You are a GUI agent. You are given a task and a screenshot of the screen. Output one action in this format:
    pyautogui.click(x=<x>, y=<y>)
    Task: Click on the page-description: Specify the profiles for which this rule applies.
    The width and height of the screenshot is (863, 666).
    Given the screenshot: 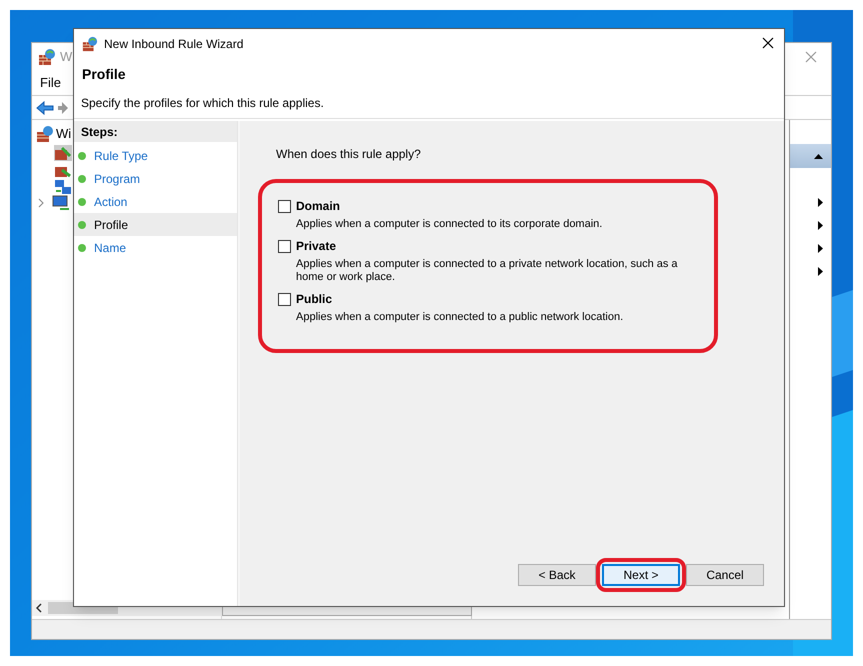 What is the action you would take?
    pyautogui.click(x=203, y=103)
    